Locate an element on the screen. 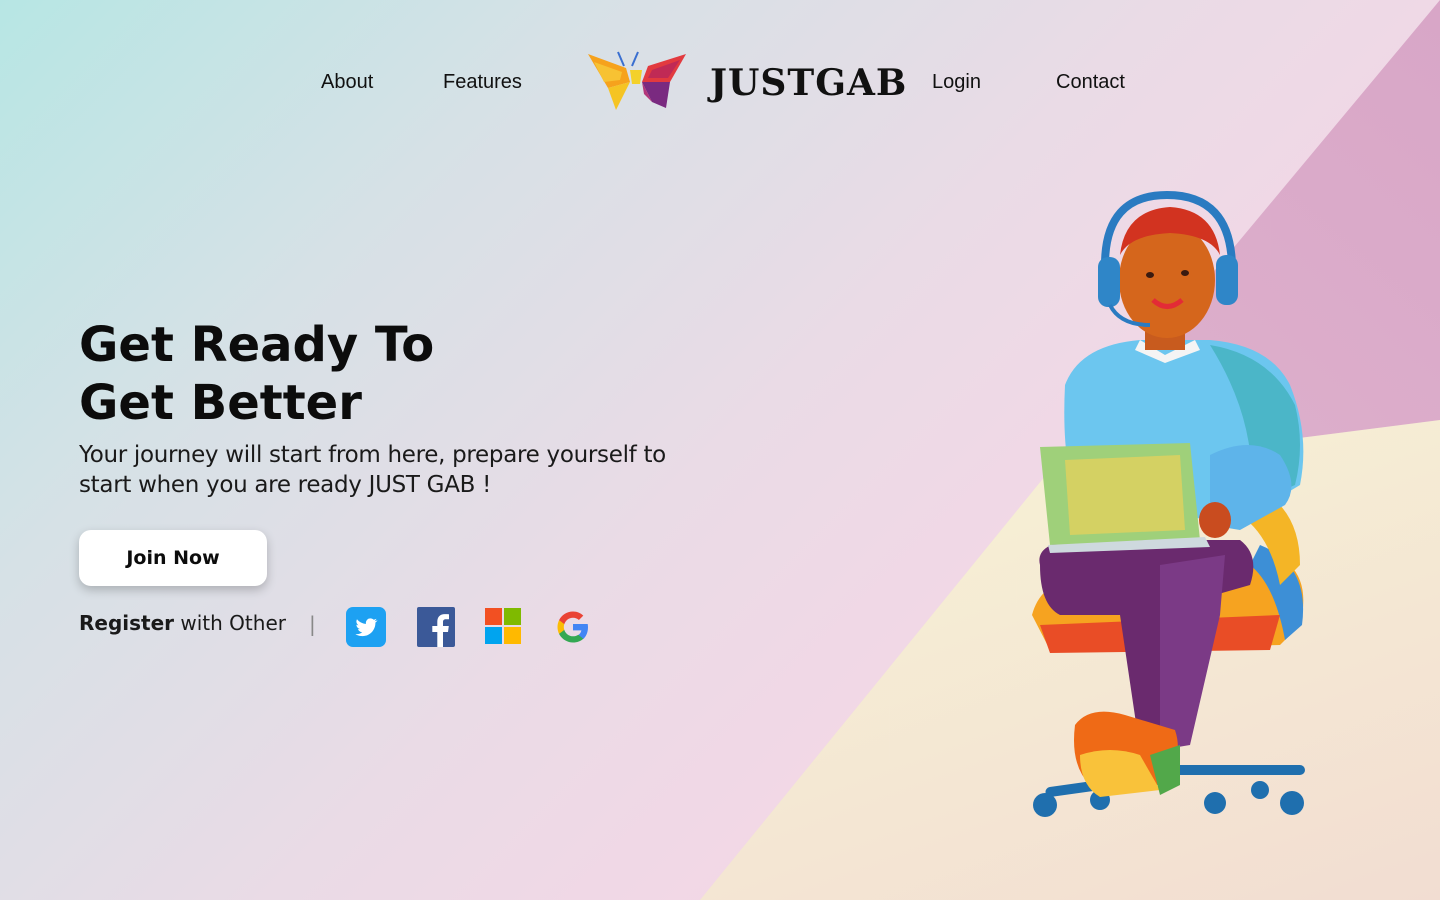 This screenshot has width=1440, height=900. top-nav: About Features JUSTGAB Login Contact is located at coordinates (720, 85).